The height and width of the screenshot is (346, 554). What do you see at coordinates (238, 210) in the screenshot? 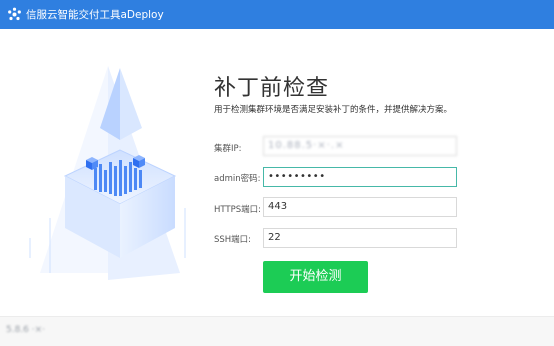
I see `https-port-label: HTTPS端口:` at bounding box center [238, 210].